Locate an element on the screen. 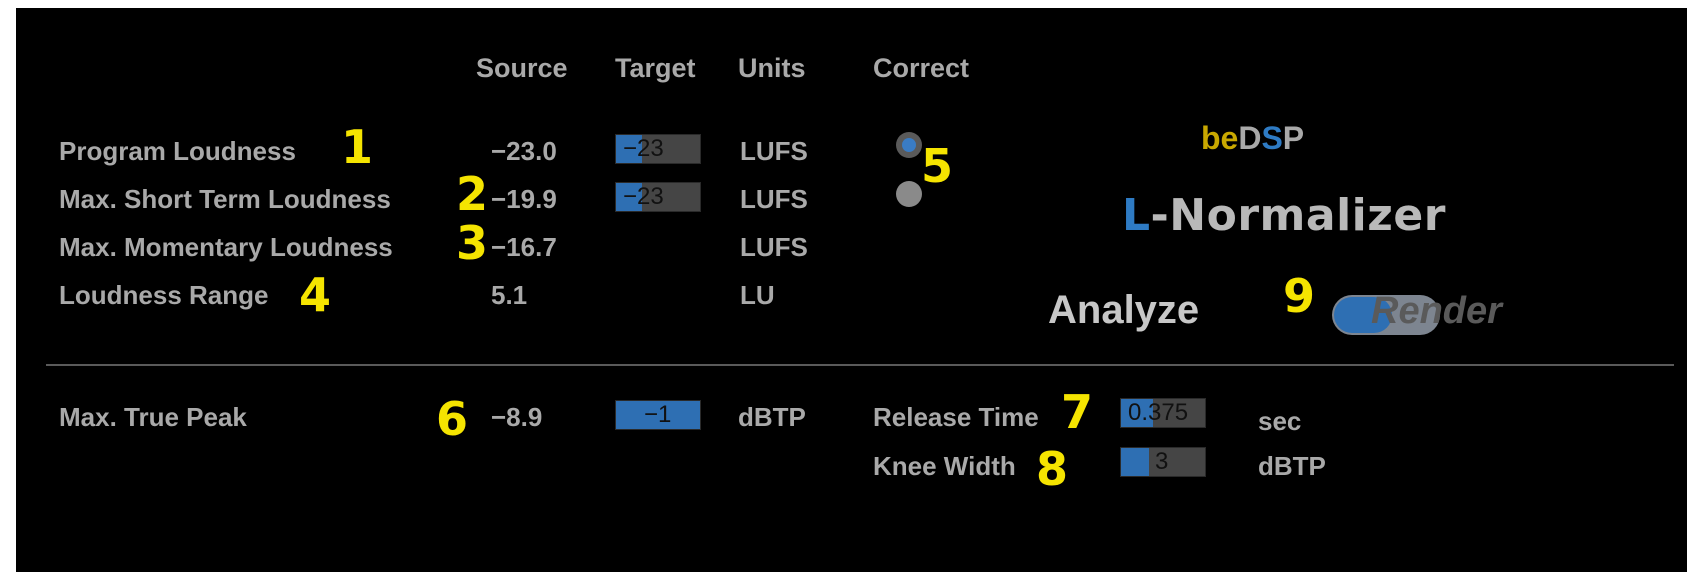 The image size is (1697, 572). program-loudness-target-value: −23 is located at coordinates (643, 148).